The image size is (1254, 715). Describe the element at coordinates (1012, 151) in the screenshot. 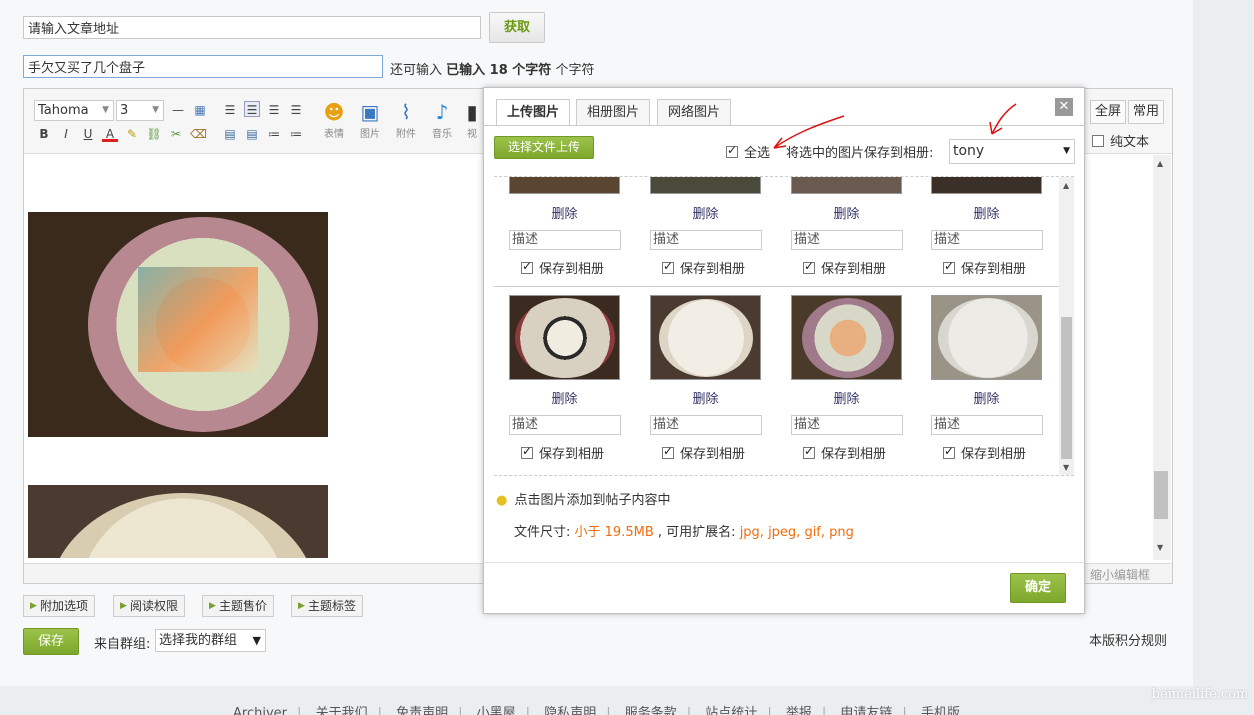

I see `album-select: tony ▼` at that location.